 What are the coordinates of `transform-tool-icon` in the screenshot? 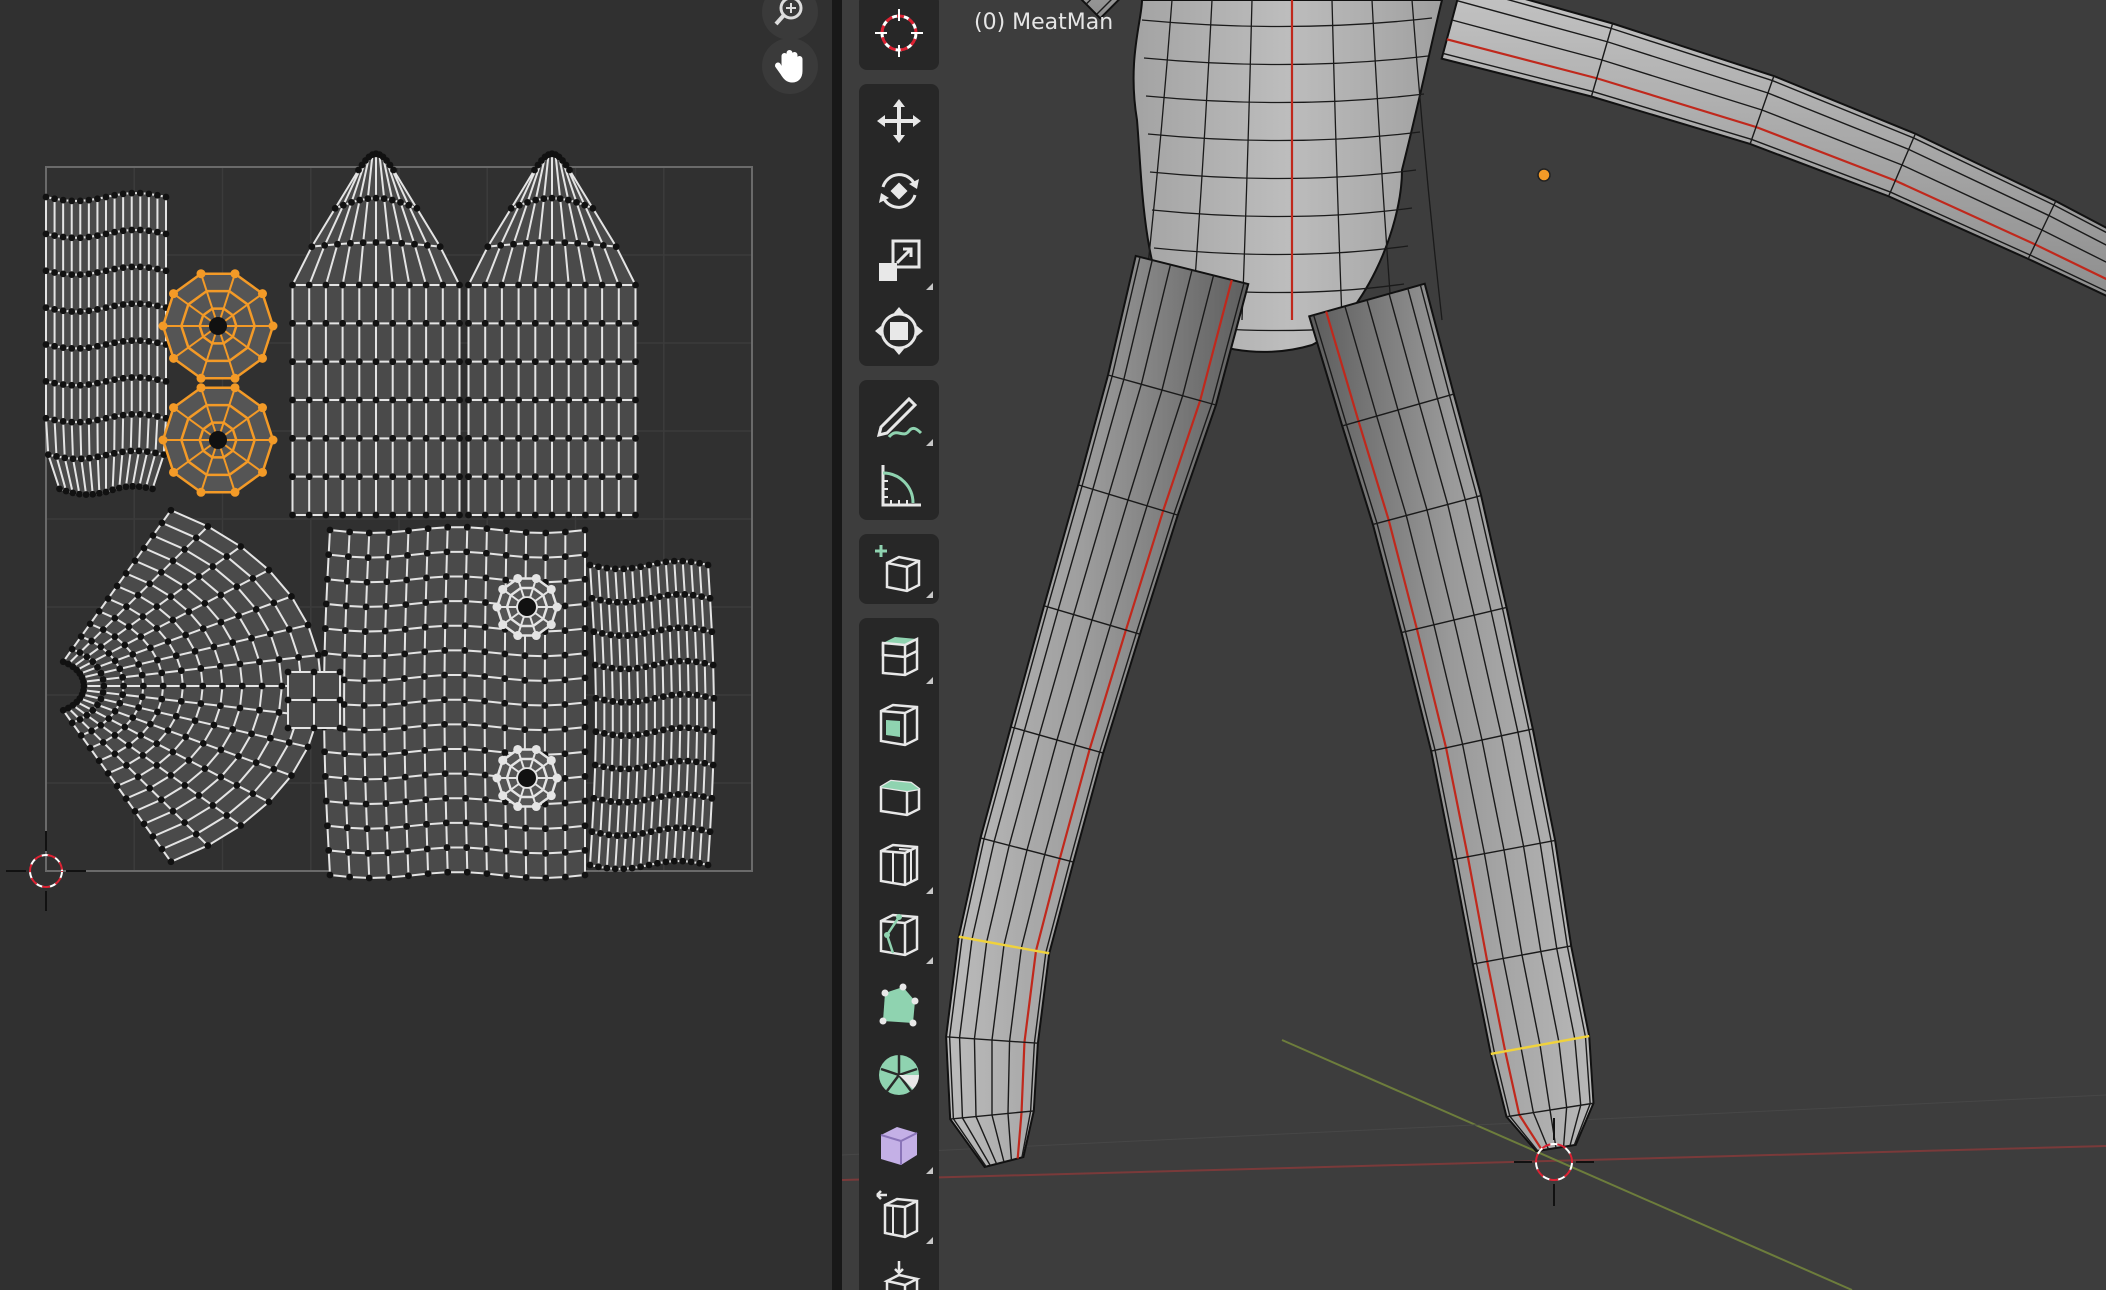 It's located at (899, 331).